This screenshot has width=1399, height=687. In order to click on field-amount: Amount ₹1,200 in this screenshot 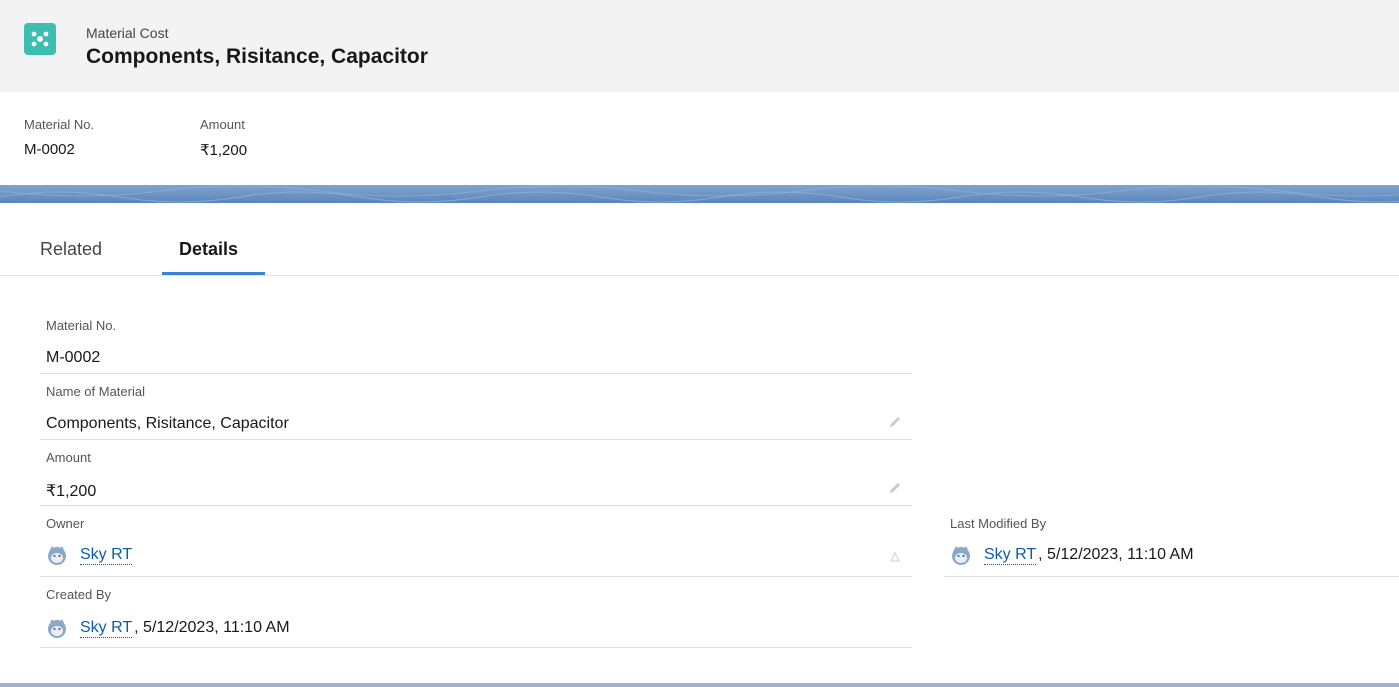, I will do `click(476, 473)`.